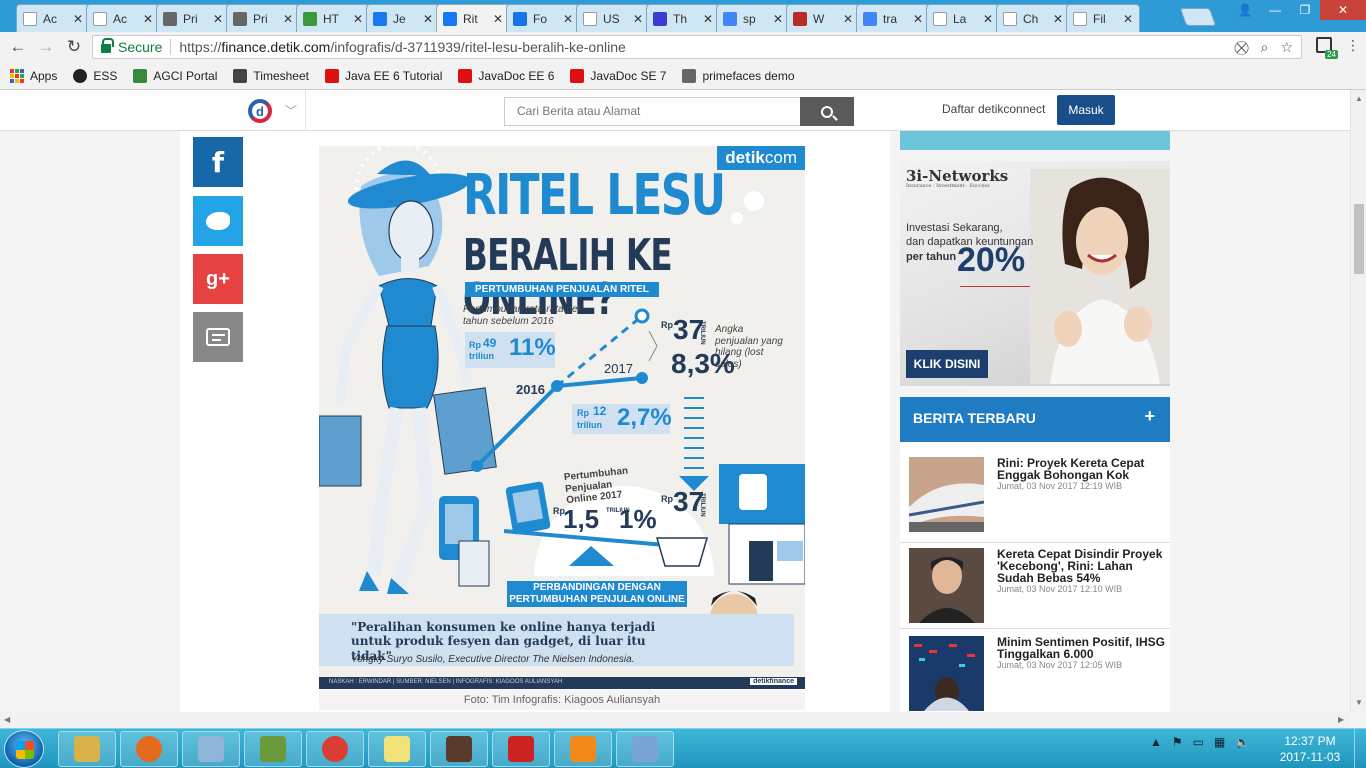 Image resolution: width=1366 pixels, height=768 pixels. I want to click on share-twitter-button, so click(218, 221).